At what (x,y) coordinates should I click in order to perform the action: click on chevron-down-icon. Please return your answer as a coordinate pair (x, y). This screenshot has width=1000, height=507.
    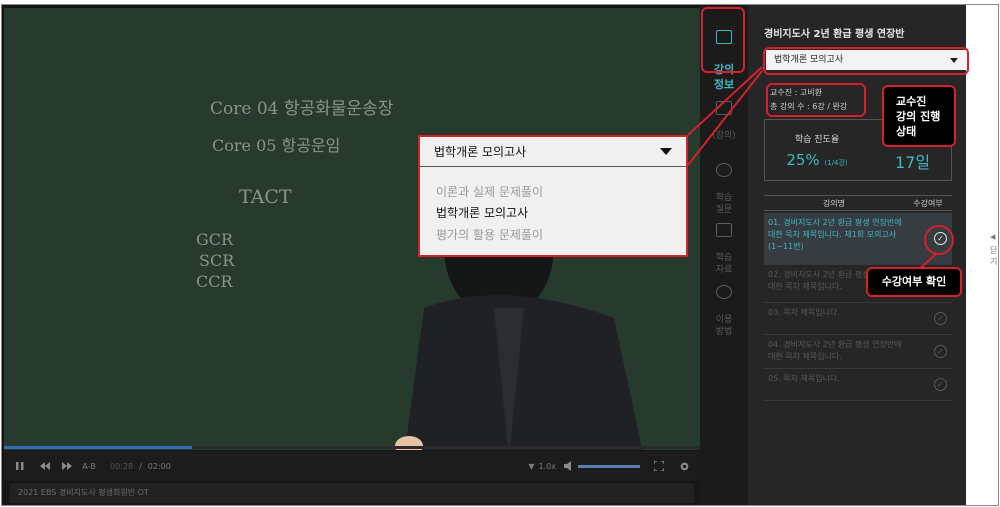
    Looking at the image, I should click on (666, 151).